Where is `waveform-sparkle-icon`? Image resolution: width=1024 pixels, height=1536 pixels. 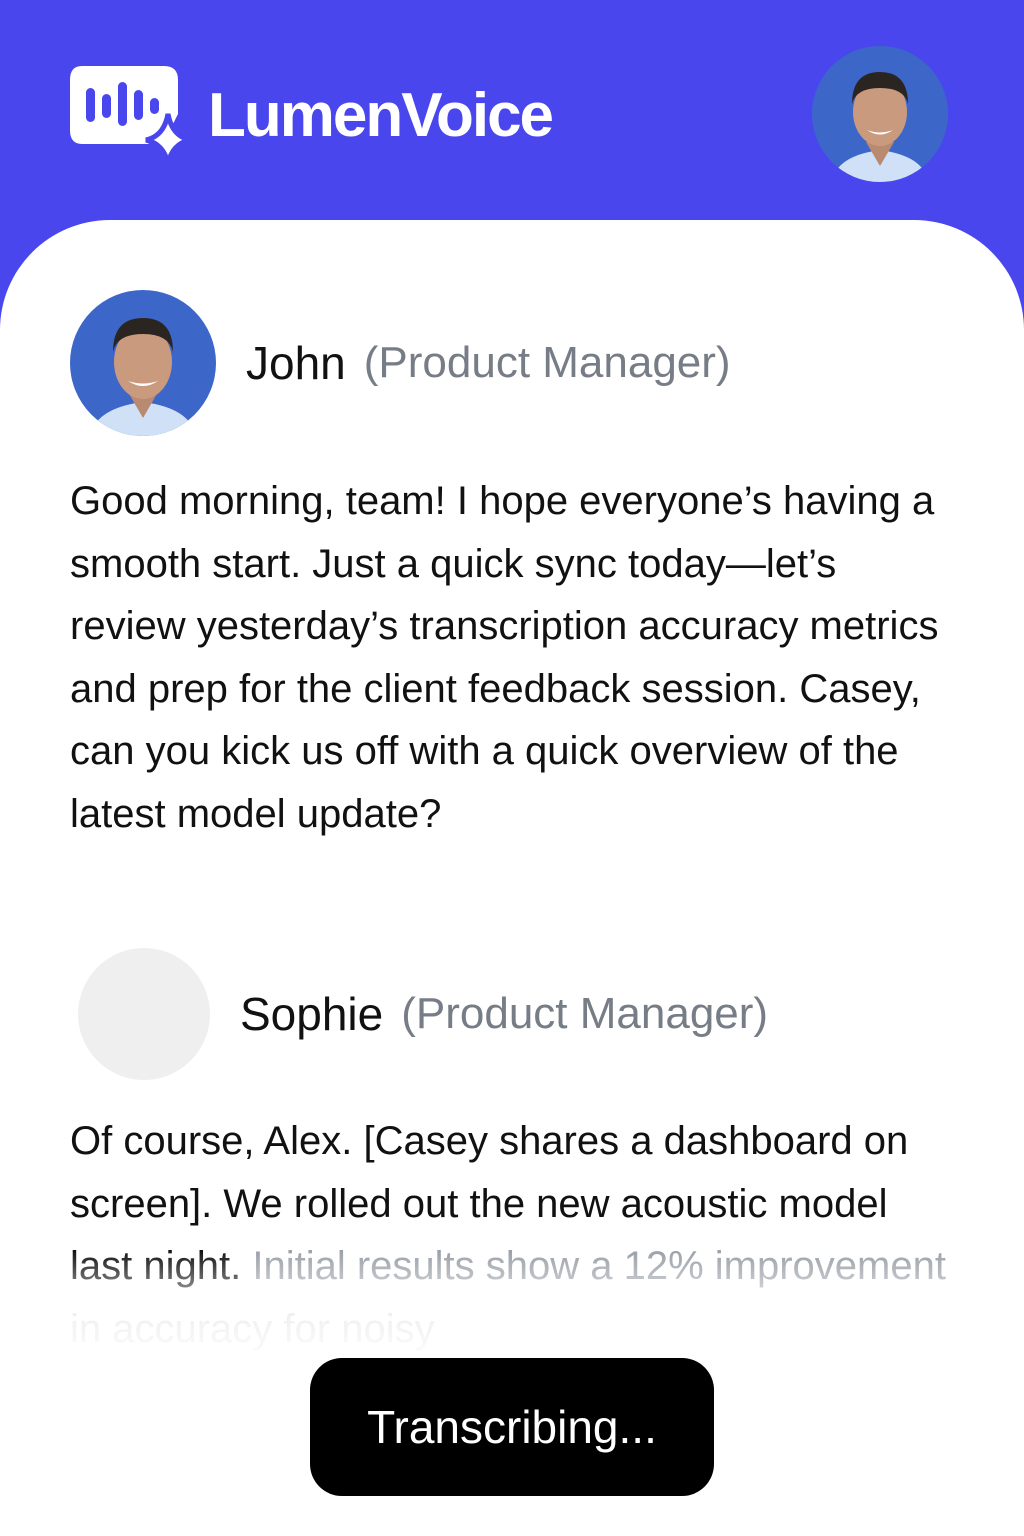
waveform-sparkle-icon is located at coordinates (130, 115).